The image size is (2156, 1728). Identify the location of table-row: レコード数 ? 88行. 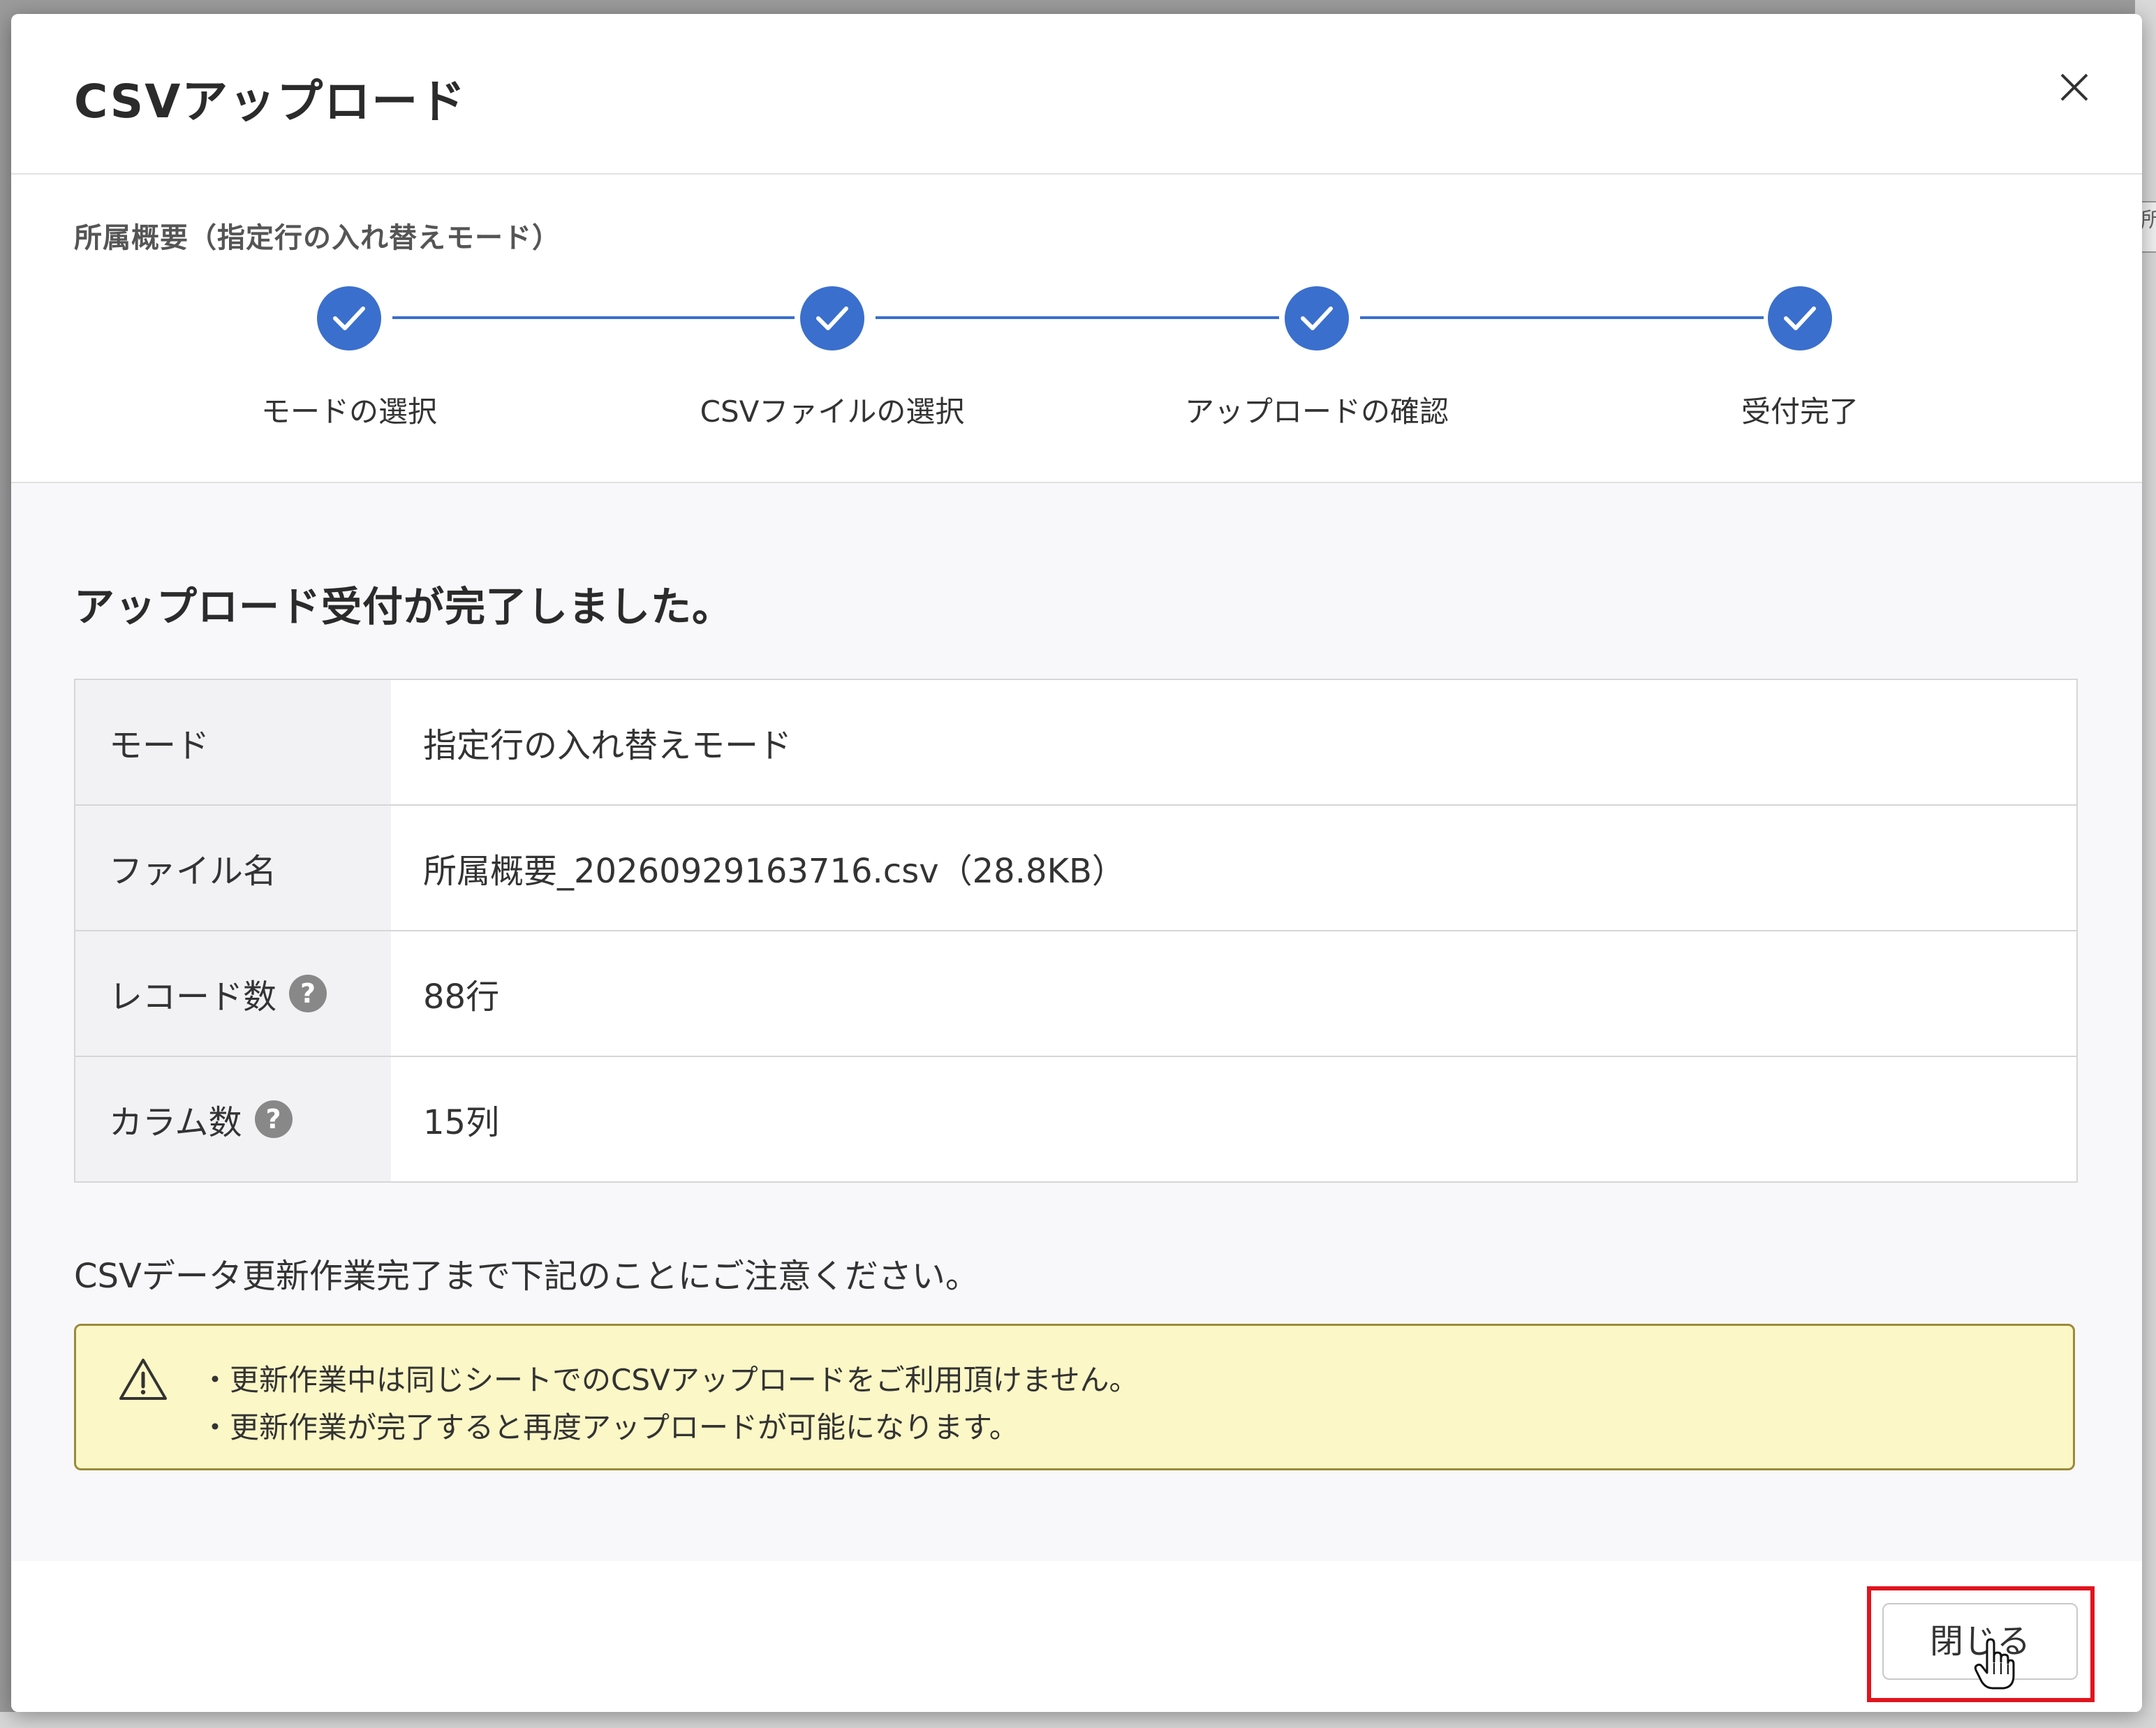
(1076, 994).